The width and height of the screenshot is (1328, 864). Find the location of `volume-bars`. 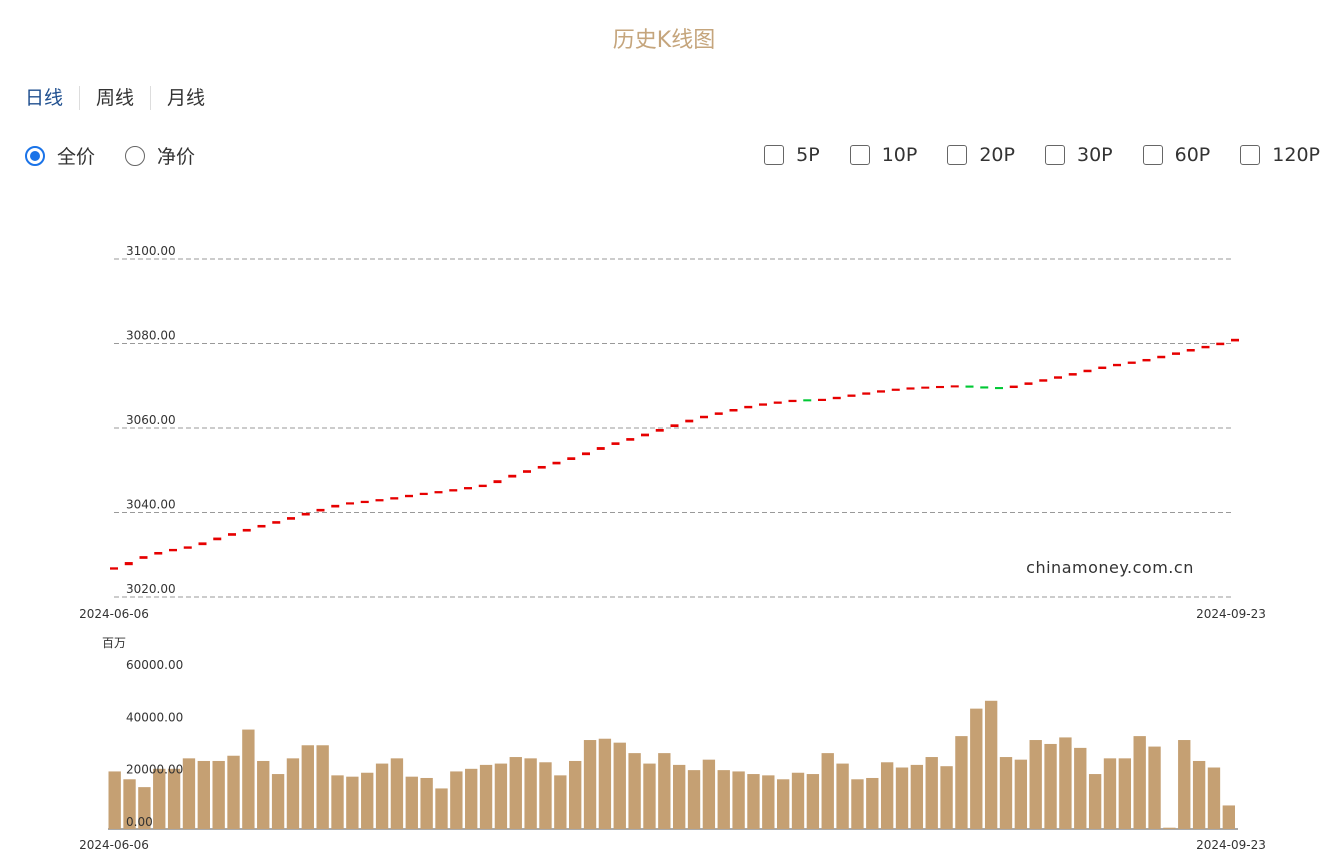

volume-bars is located at coordinates (671, 764).